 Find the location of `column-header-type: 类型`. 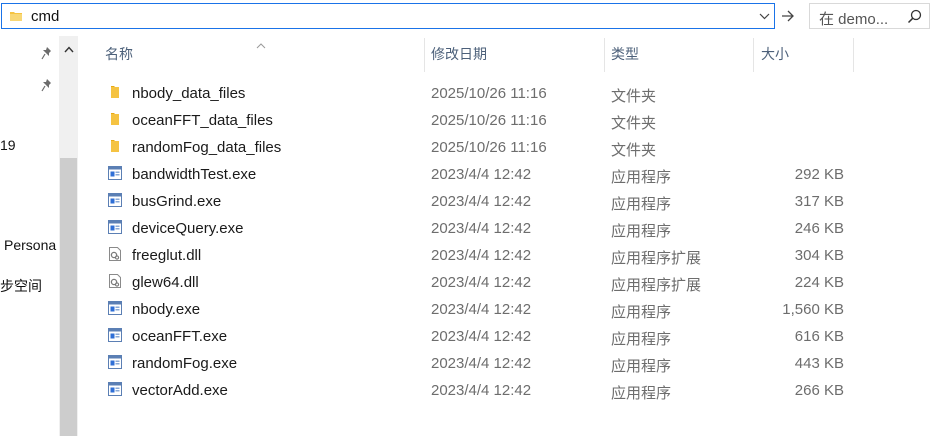

column-header-type: 类型 is located at coordinates (625, 54).